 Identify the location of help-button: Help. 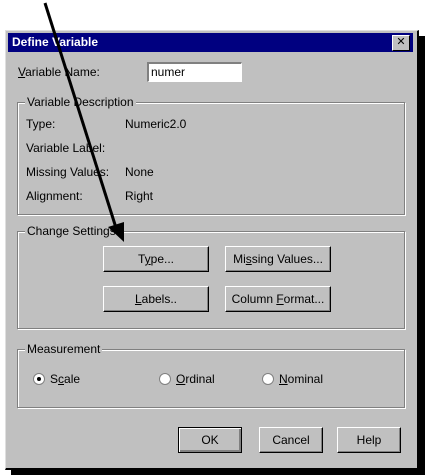
(369, 440).